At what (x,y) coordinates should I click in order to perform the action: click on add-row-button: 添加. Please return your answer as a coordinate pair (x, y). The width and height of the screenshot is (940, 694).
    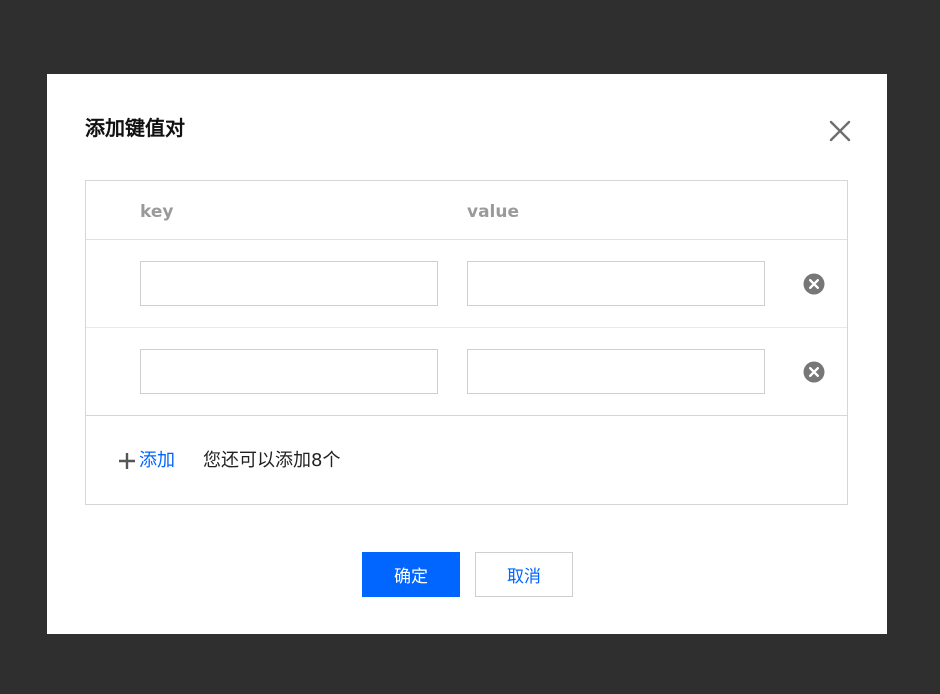
    Looking at the image, I should click on (147, 461).